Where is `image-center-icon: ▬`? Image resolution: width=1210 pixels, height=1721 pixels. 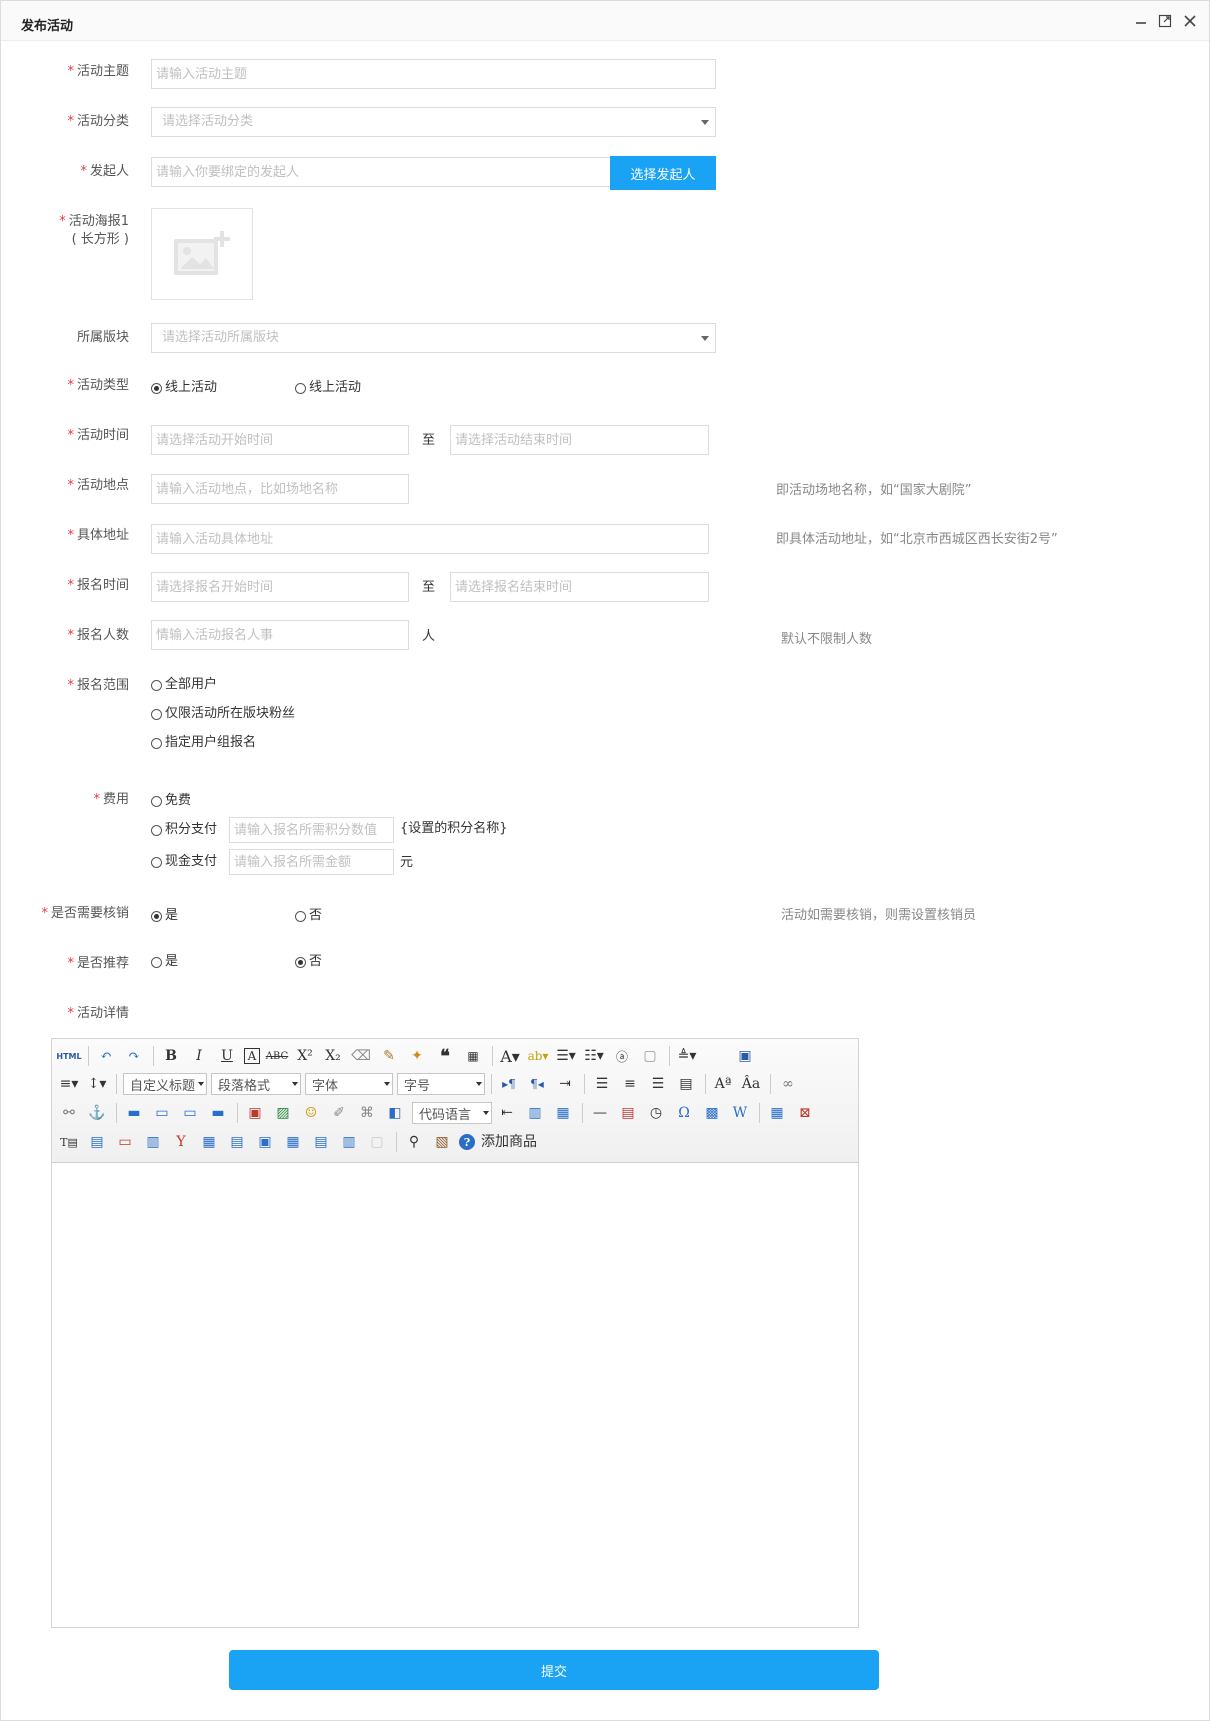 image-center-icon: ▬ is located at coordinates (218, 1113).